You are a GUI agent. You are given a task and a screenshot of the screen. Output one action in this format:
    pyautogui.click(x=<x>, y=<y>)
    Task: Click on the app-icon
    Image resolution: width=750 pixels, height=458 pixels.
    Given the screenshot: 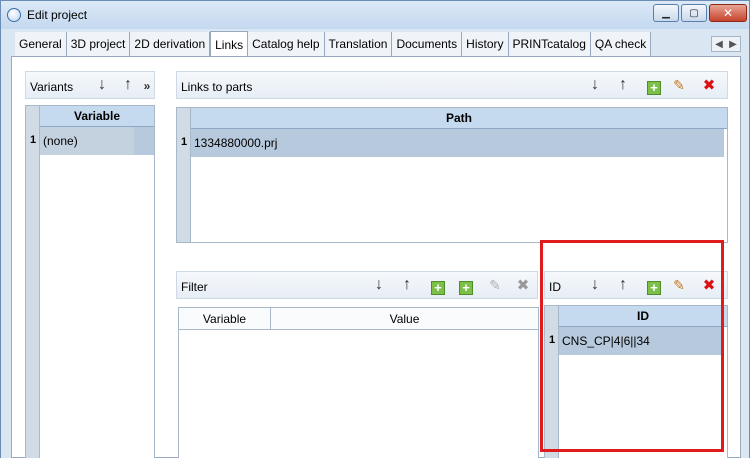 What is the action you would take?
    pyautogui.click(x=14, y=15)
    